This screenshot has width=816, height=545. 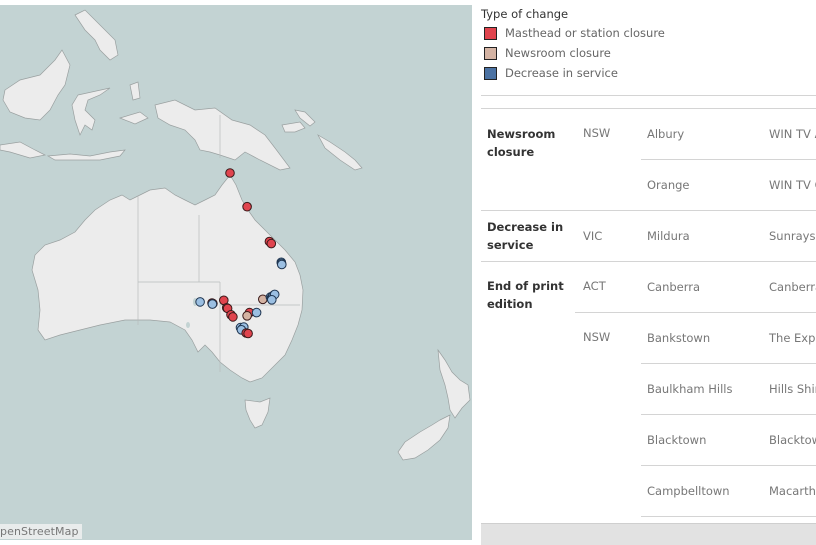 I want to click on state-cell: VIC, so click(x=593, y=236).